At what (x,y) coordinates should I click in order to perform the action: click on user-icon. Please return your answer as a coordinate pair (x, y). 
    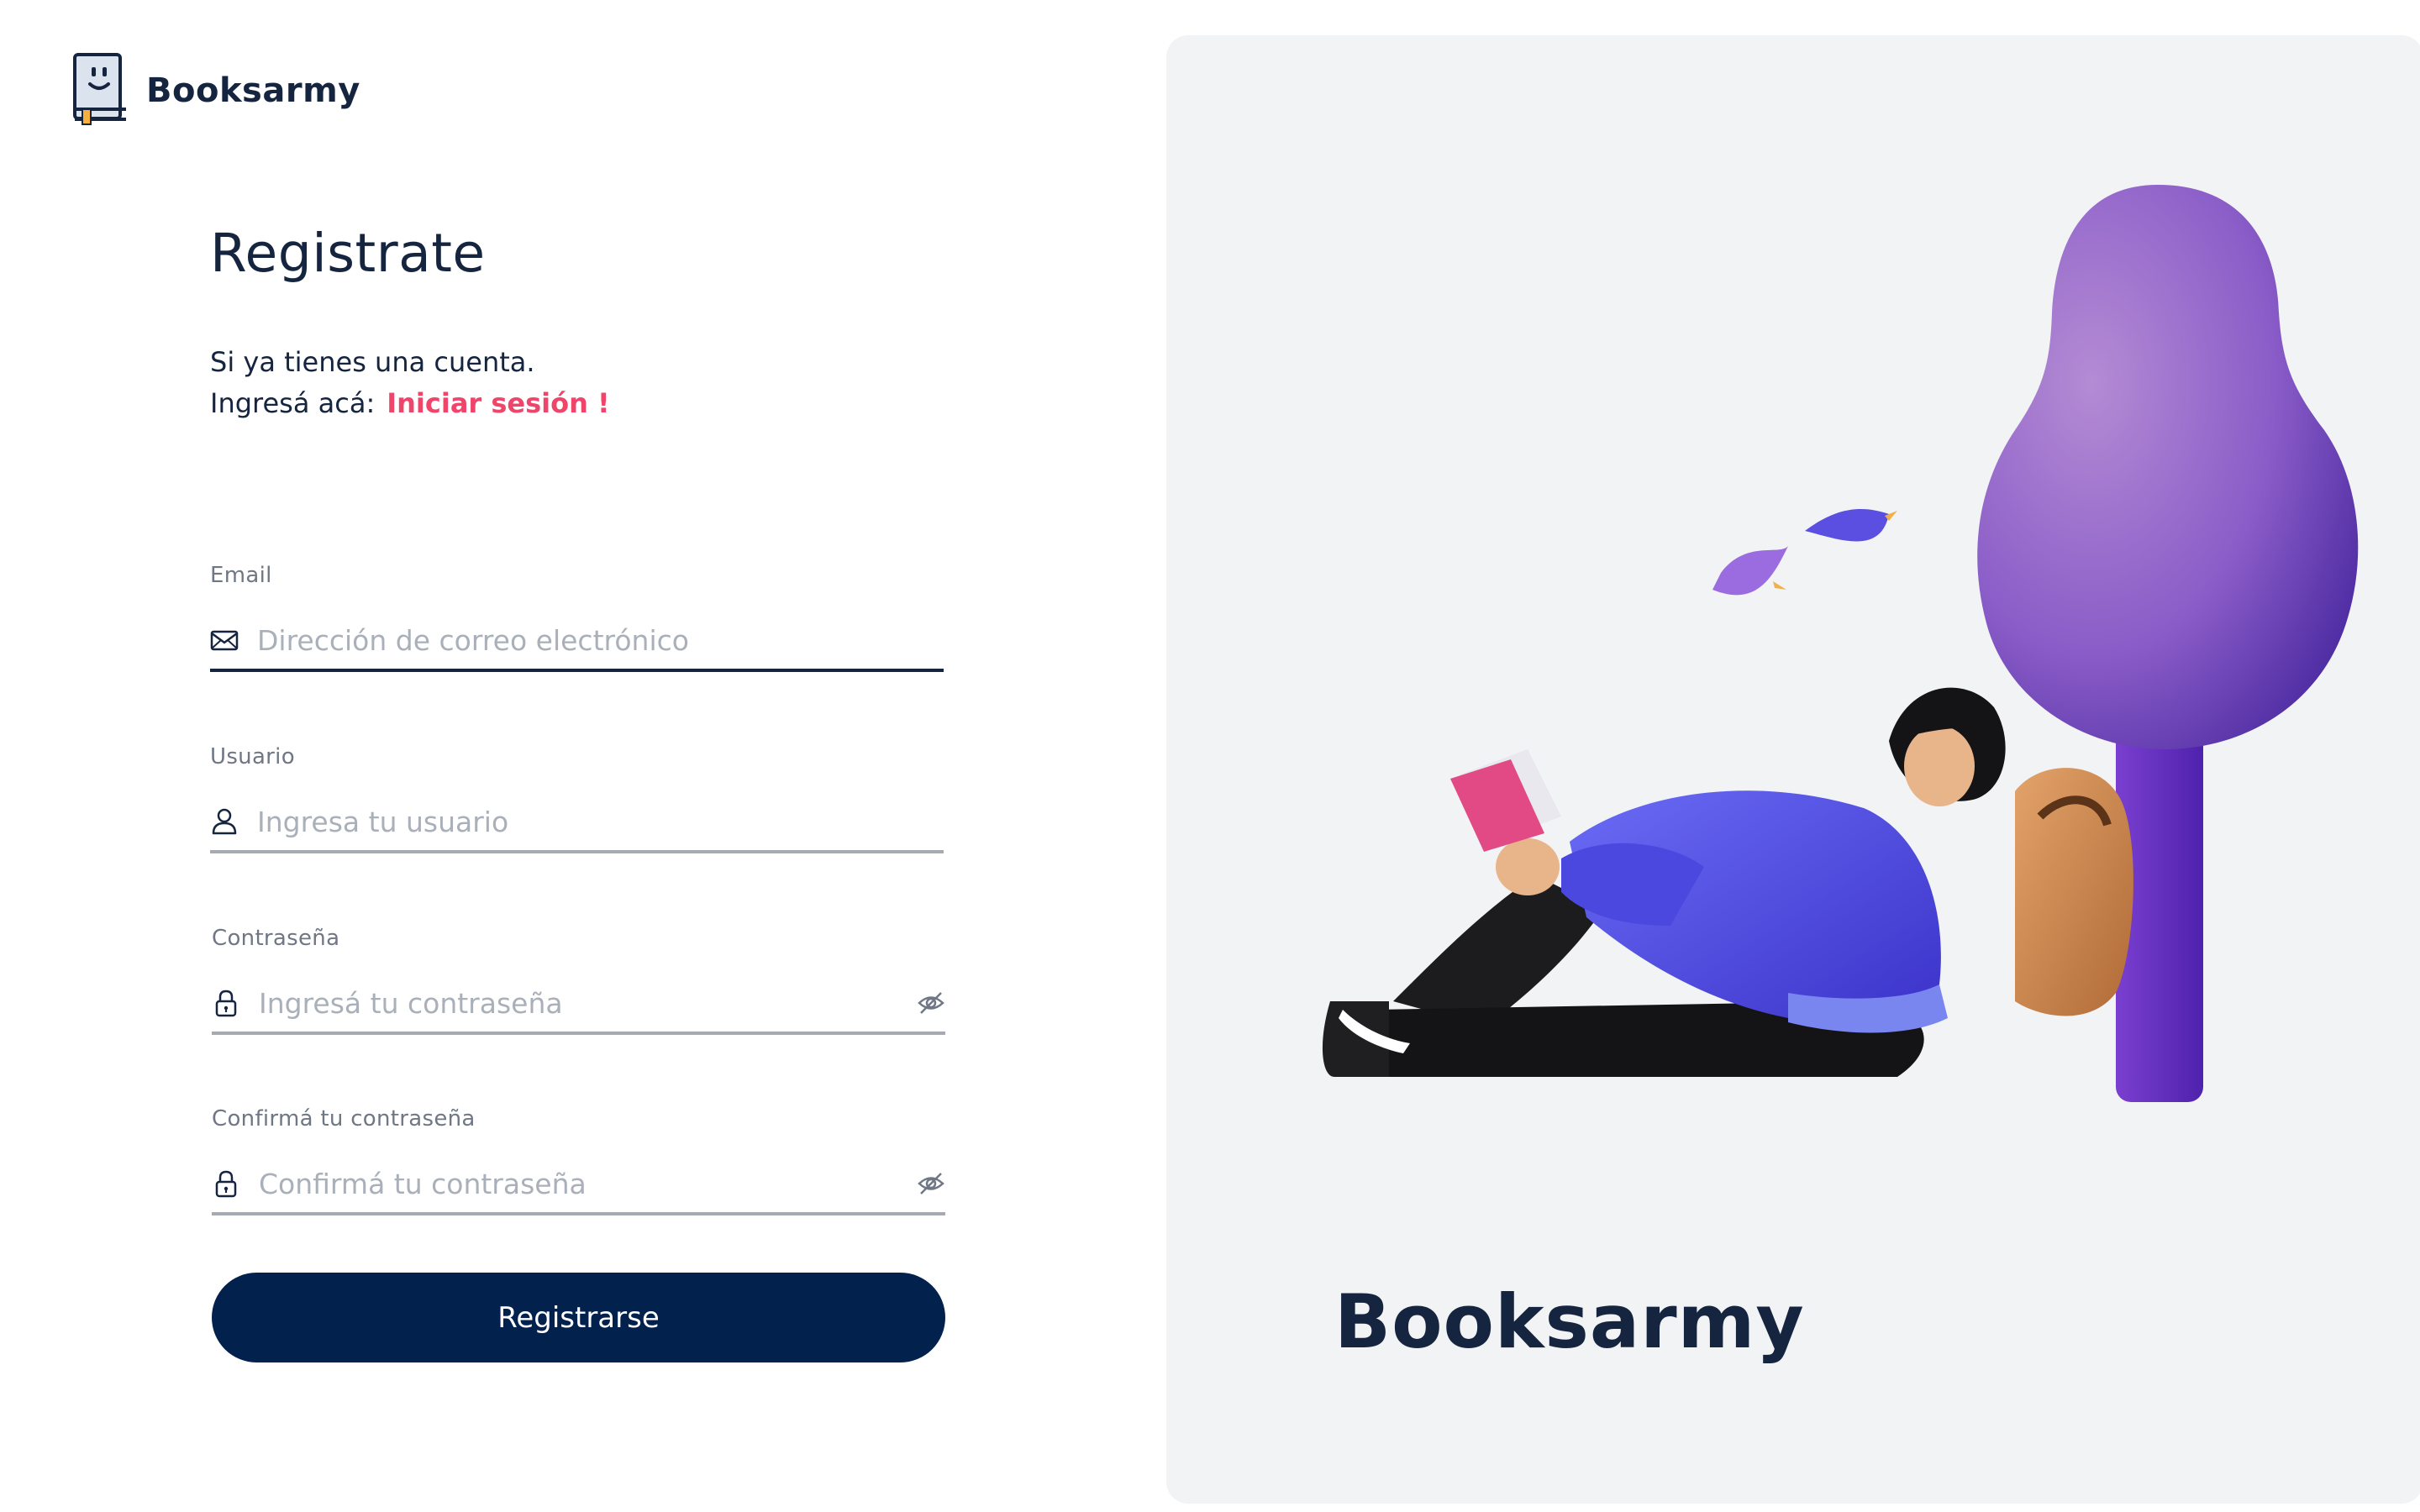
    Looking at the image, I should click on (225, 821).